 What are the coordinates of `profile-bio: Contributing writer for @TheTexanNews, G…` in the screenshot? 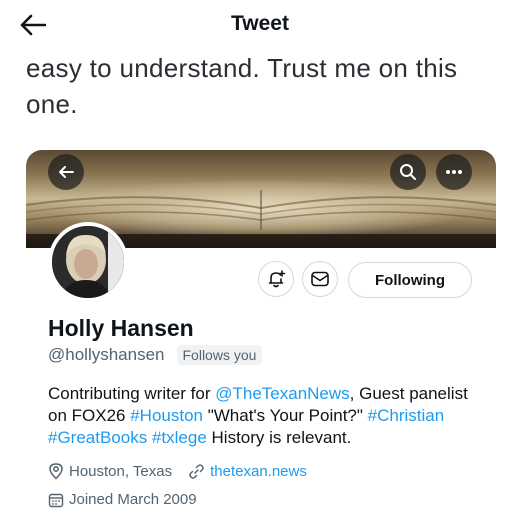 It's located at (268, 416).